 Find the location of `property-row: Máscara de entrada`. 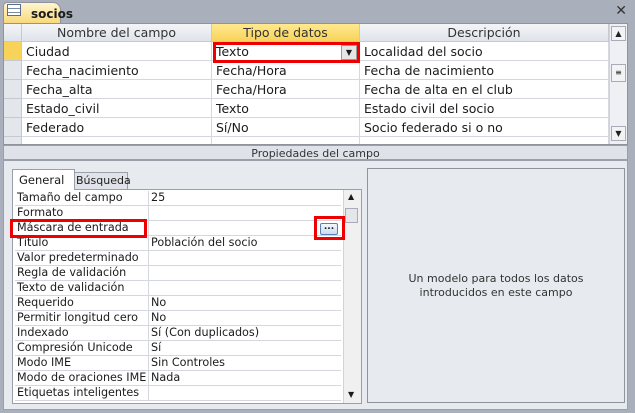

property-row: Máscara de entrada is located at coordinates (178, 228).